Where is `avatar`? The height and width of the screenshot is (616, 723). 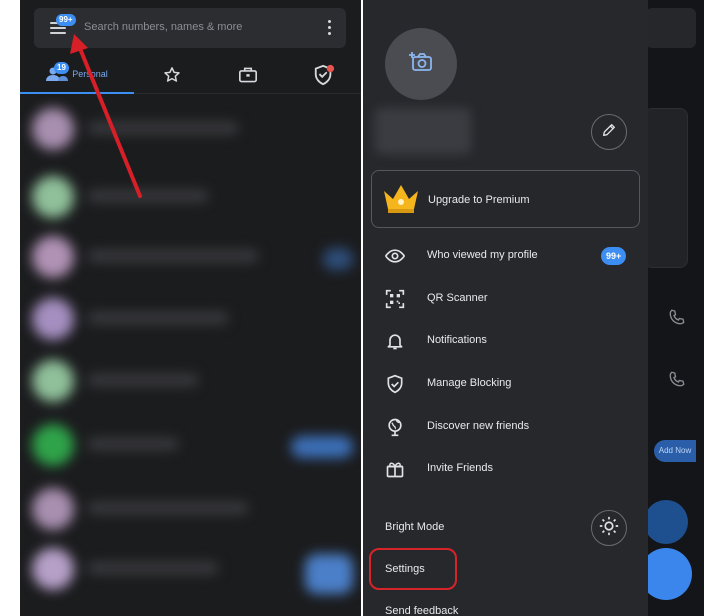 avatar is located at coordinates (421, 64).